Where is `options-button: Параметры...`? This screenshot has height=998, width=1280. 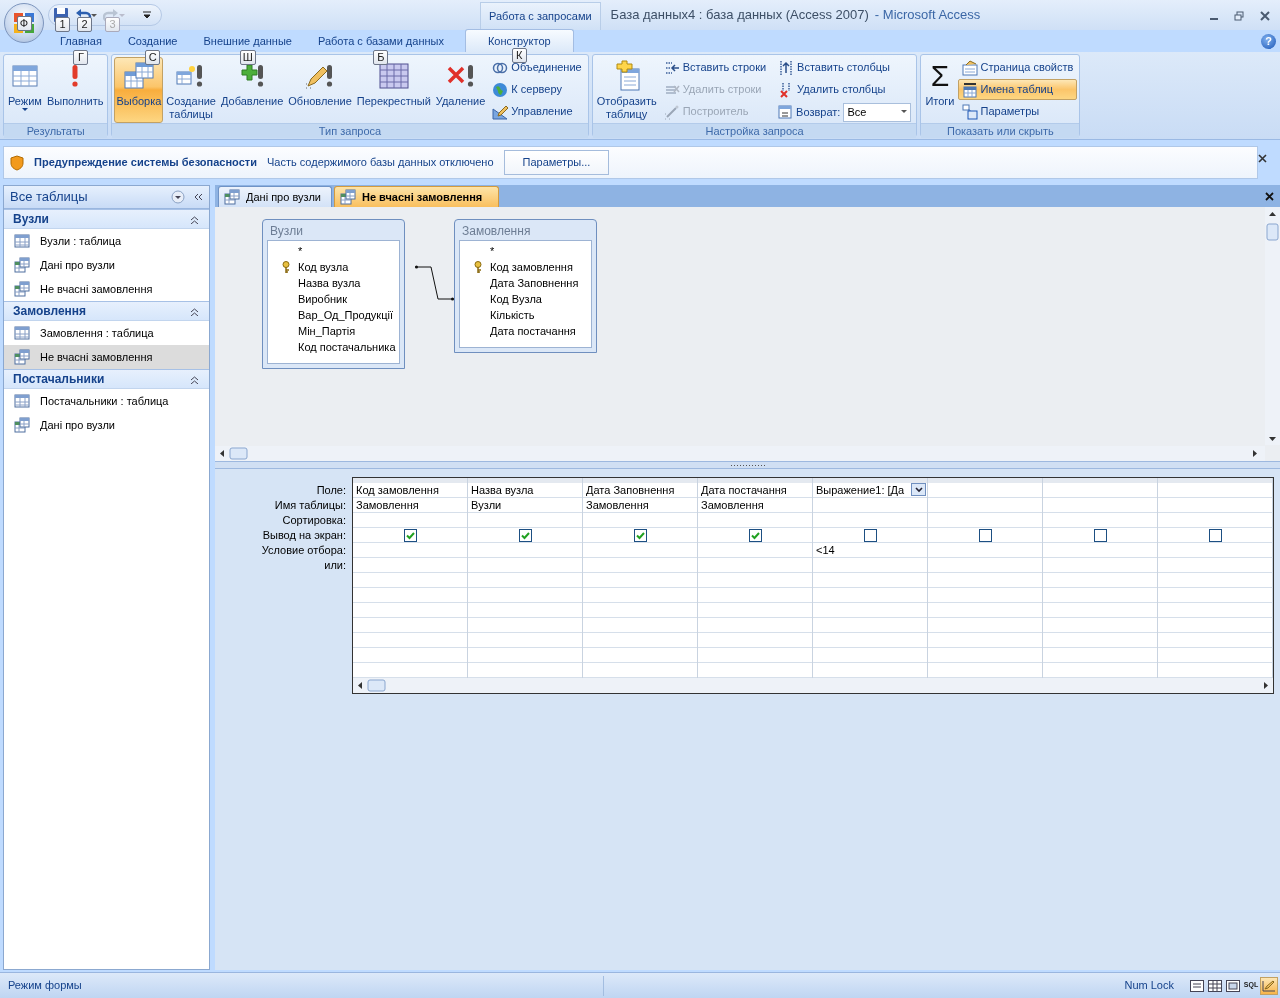
options-button: Параметры... is located at coordinates (556, 162).